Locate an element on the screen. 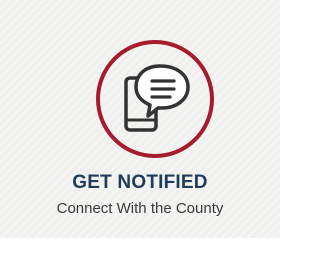  card-subtitle: Connect With the County is located at coordinates (140, 208).